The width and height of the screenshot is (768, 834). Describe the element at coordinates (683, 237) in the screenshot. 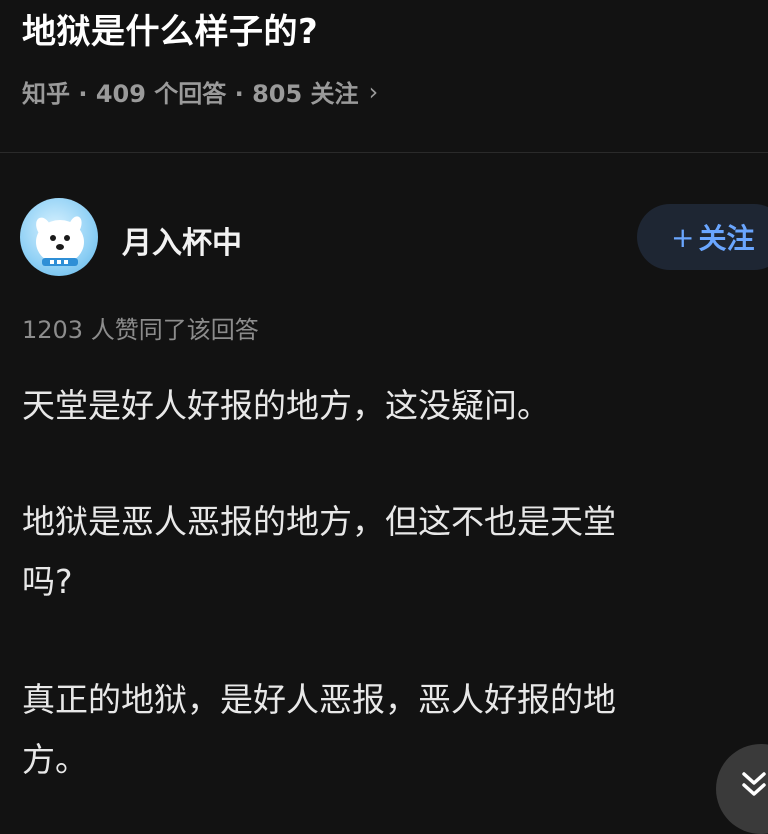

I see `plus-icon: +` at that location.